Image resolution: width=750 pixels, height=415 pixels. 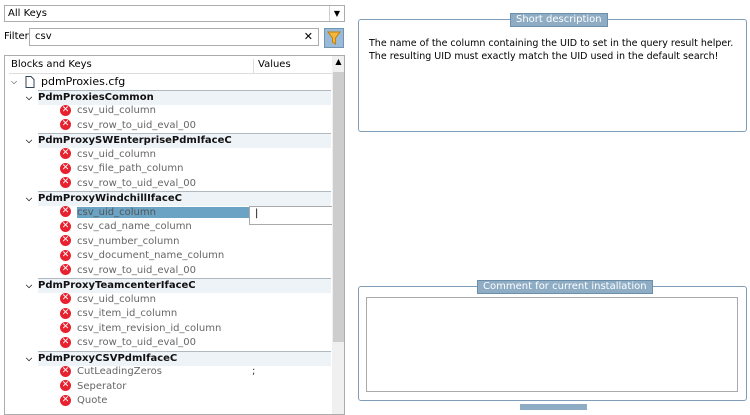 I want to click on filter-button, so click(x=334, y=38).